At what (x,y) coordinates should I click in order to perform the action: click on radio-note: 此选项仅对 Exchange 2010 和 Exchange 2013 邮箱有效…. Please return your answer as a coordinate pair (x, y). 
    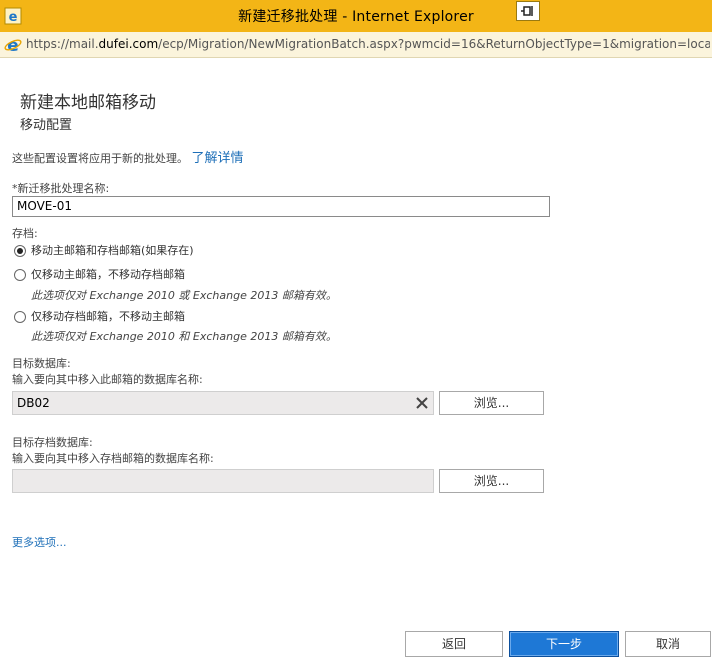
    Looking at the image, I should click on (184, 336).